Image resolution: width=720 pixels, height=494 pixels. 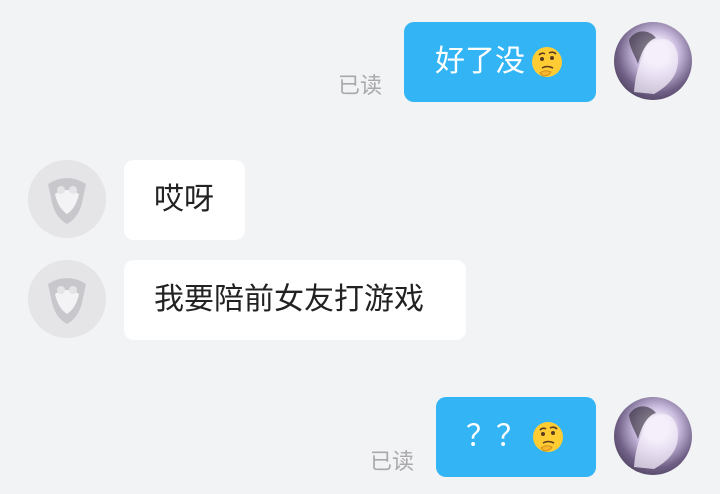 I want to click on message-text: 我要陪前女友打游戏, so click(x=289, y=299).